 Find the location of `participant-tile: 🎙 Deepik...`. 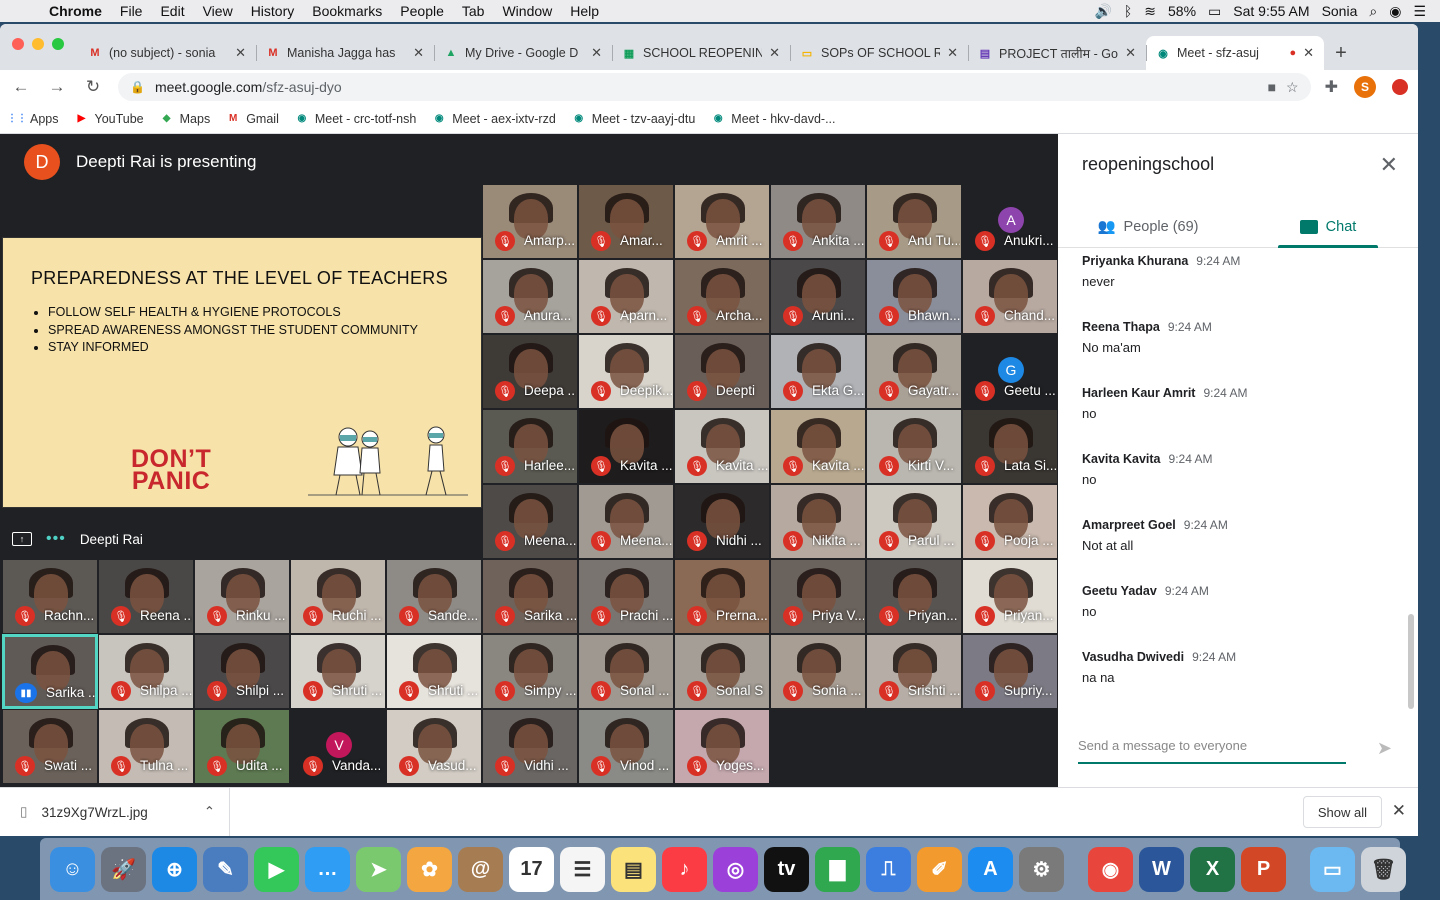

participant-tile: 🎙 Deepik... is located at coordinates (626, 371).